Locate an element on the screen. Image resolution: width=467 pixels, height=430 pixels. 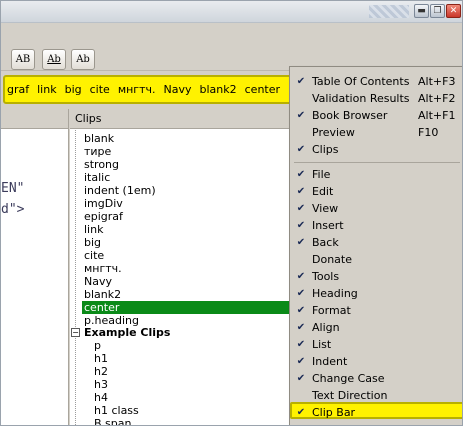
clip-subitem: h1 is located at coordinates (101, 358).